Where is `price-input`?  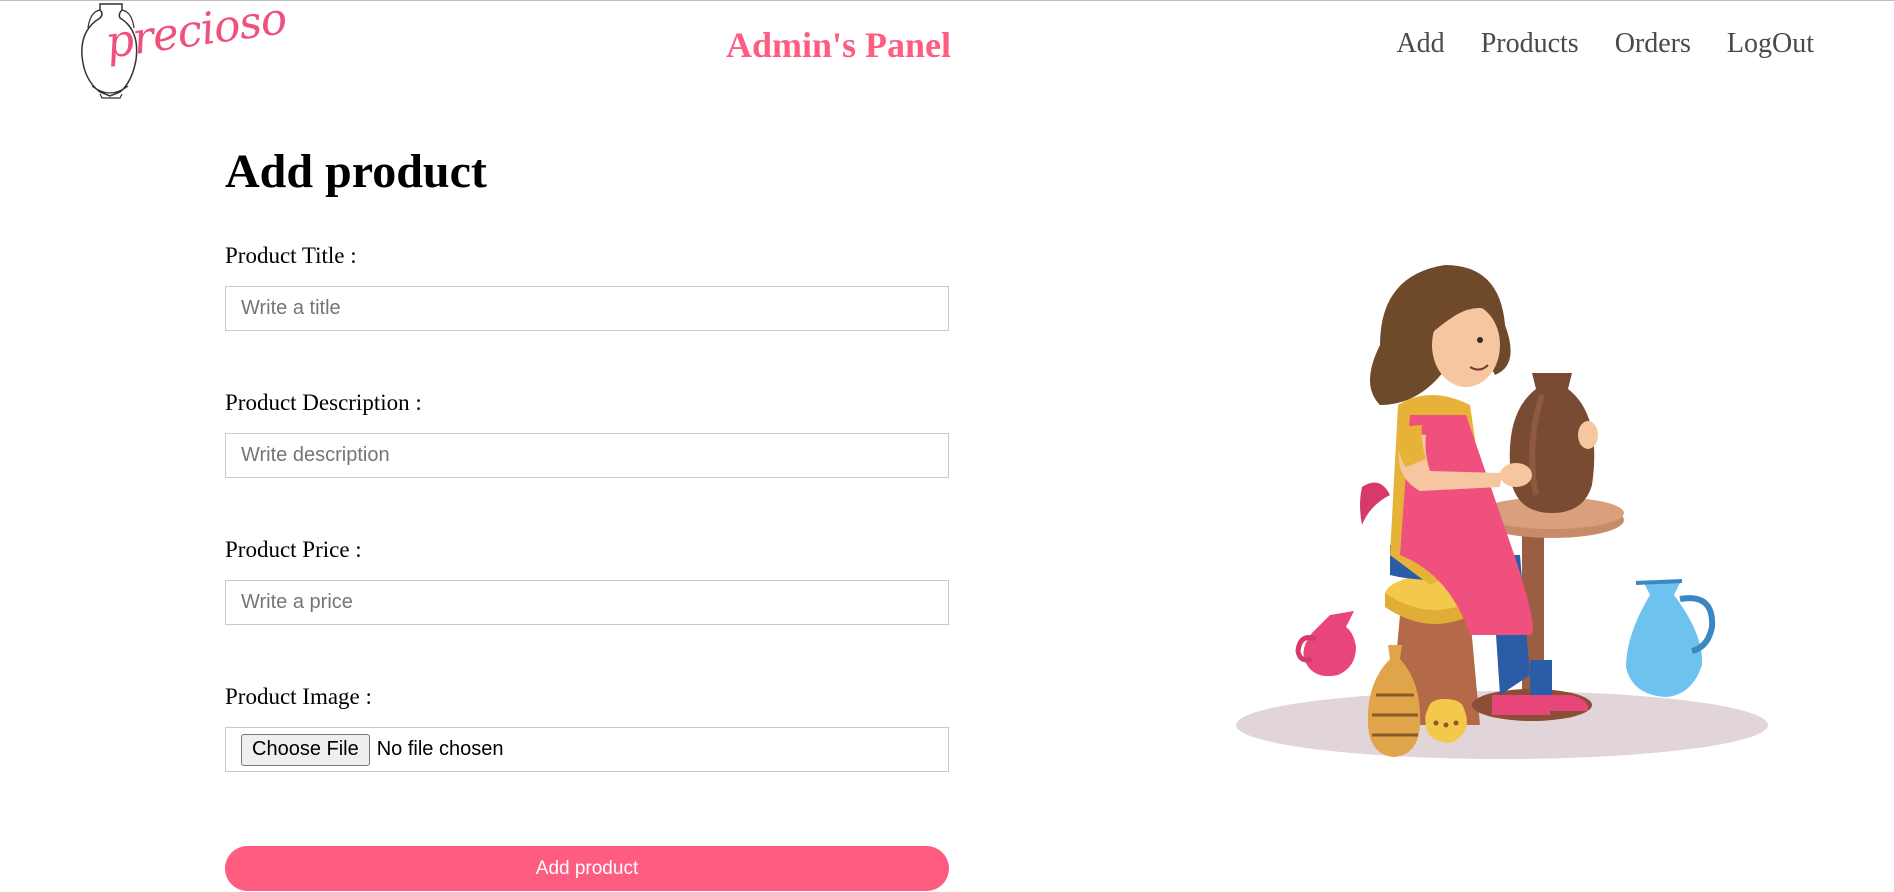 price-input is located at coordinates (587, 602).